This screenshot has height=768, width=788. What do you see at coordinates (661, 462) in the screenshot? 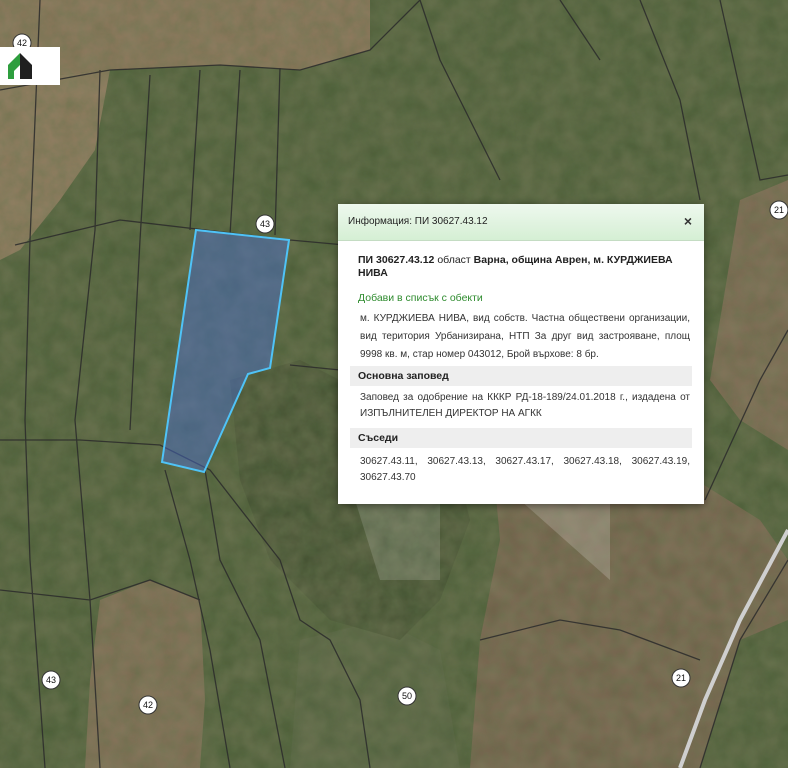
I see `neighbor-item: 30627.43.19,` at bounding box center [661, 462].